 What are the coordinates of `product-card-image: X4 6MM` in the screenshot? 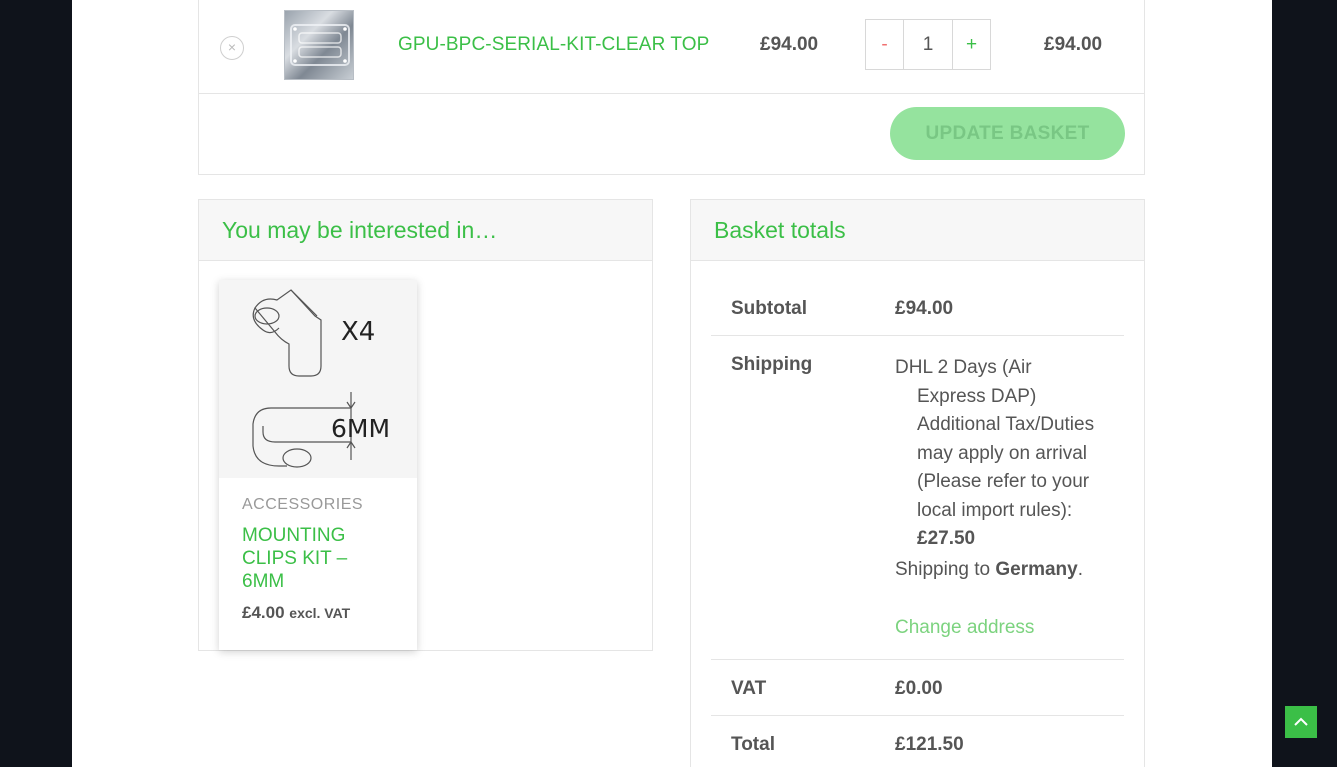 It's located at (318, 379).